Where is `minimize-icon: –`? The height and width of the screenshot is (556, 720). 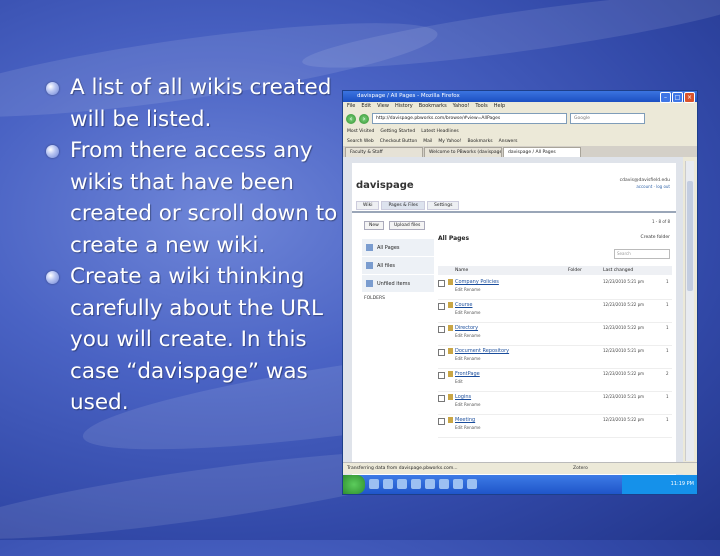
minimize-icon: – is located at coordinates (665, 97).